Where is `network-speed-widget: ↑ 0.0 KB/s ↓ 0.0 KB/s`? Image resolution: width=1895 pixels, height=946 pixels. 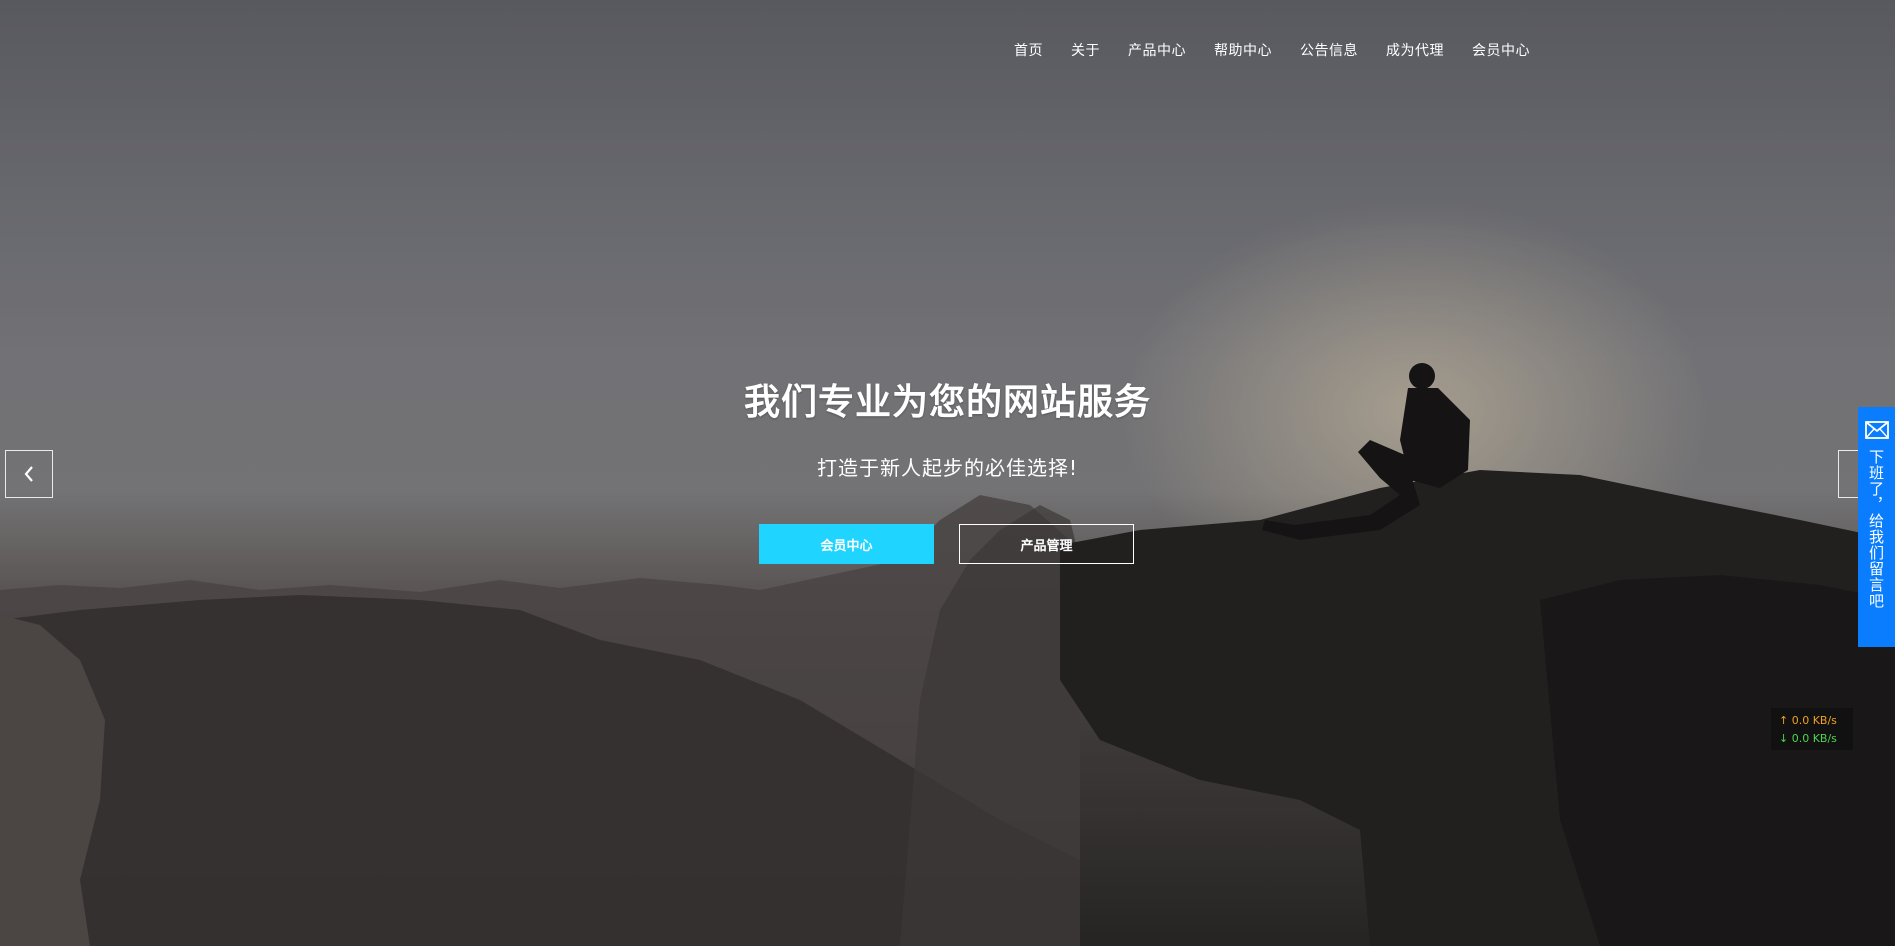
network-speed-widget: ↑ 0.0 KB/s ↓ 0.0 KB/s is located at coordinates (1812, 729).